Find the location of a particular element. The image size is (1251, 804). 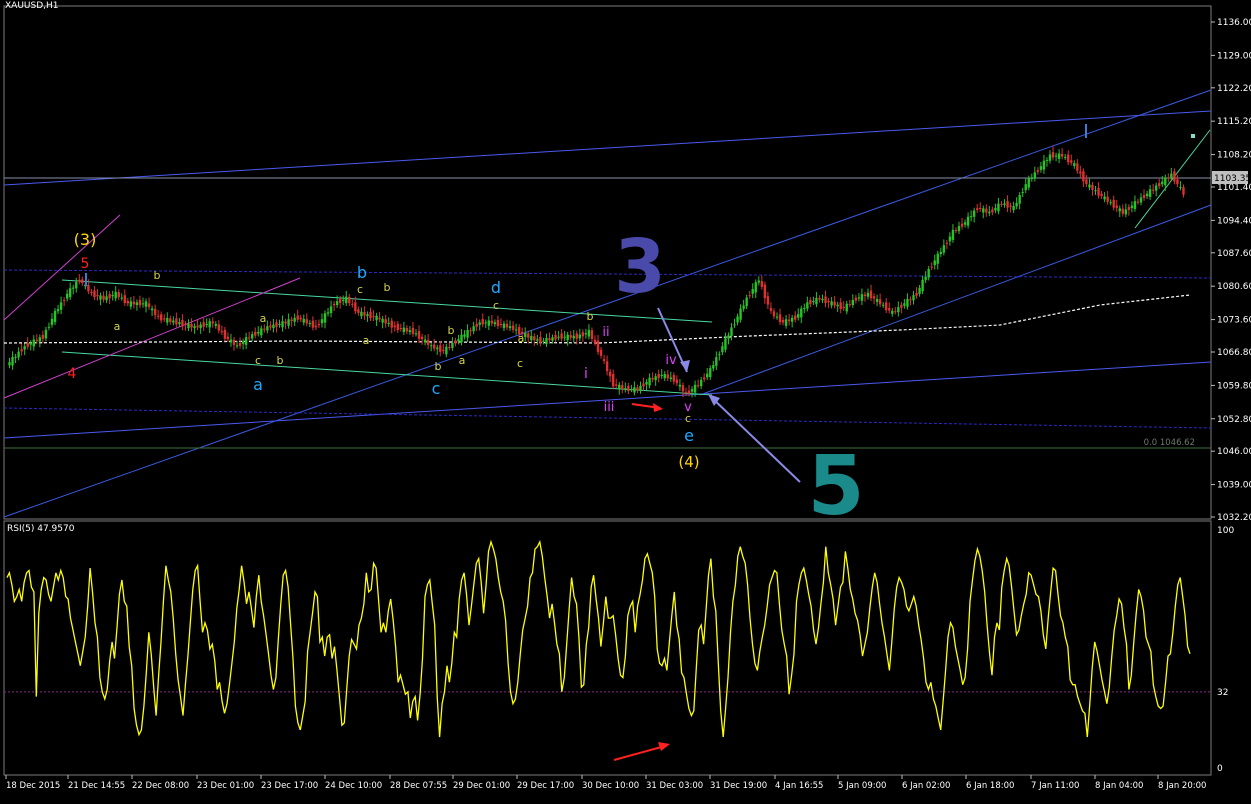

wave-label: d is located at coordinates (496, 287).